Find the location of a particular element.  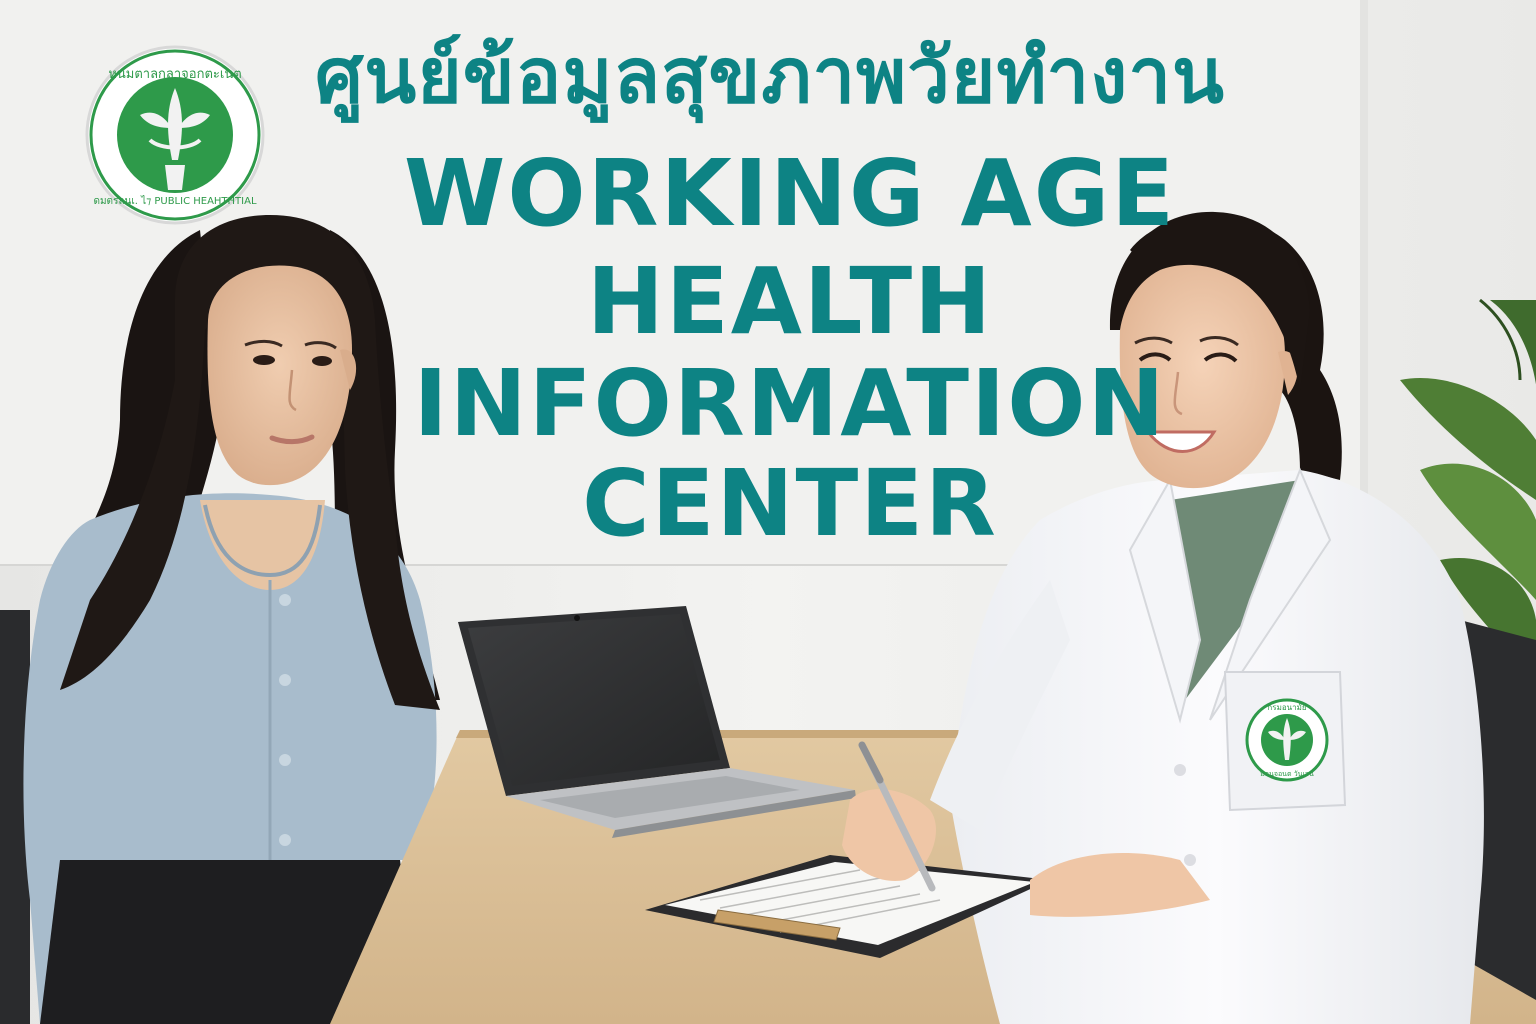

coat-badge is located at coordinates (1287, 740).